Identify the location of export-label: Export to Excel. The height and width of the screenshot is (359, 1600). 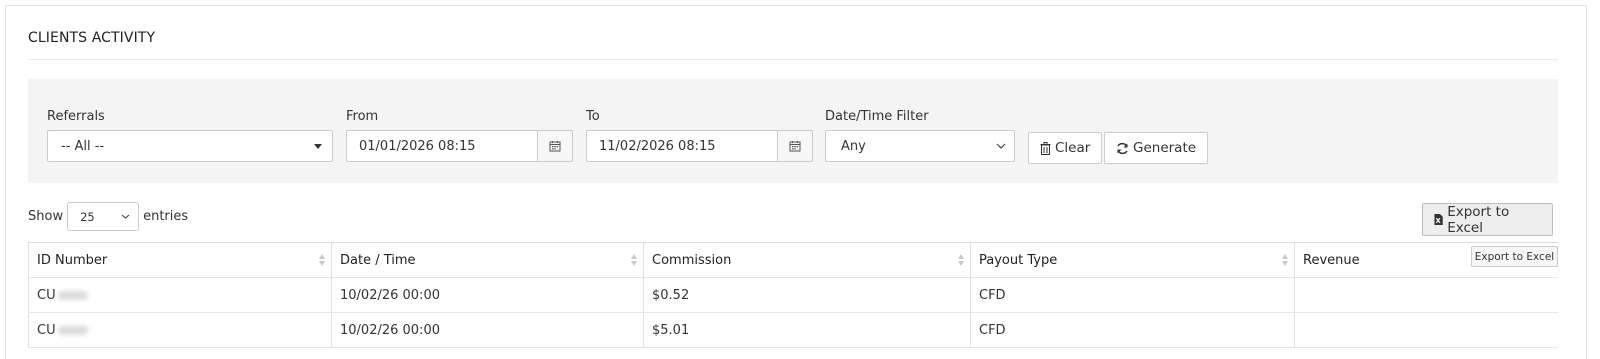
(1478, 219).